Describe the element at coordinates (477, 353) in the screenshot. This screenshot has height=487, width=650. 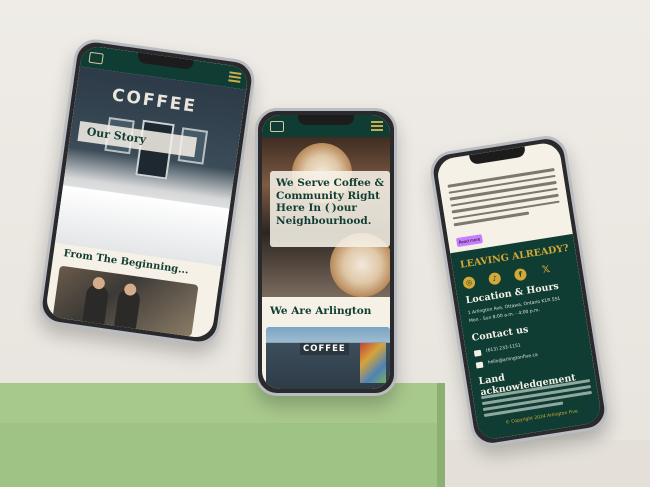
I see `phone-icon` at that location.